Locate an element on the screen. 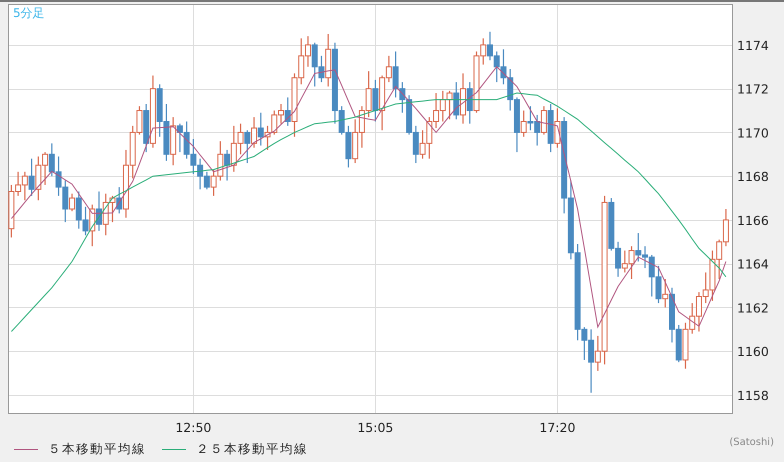 The width and height of the screenshot is (784, 462). chart-title: 5分足 is located at coordinates (29, 13).